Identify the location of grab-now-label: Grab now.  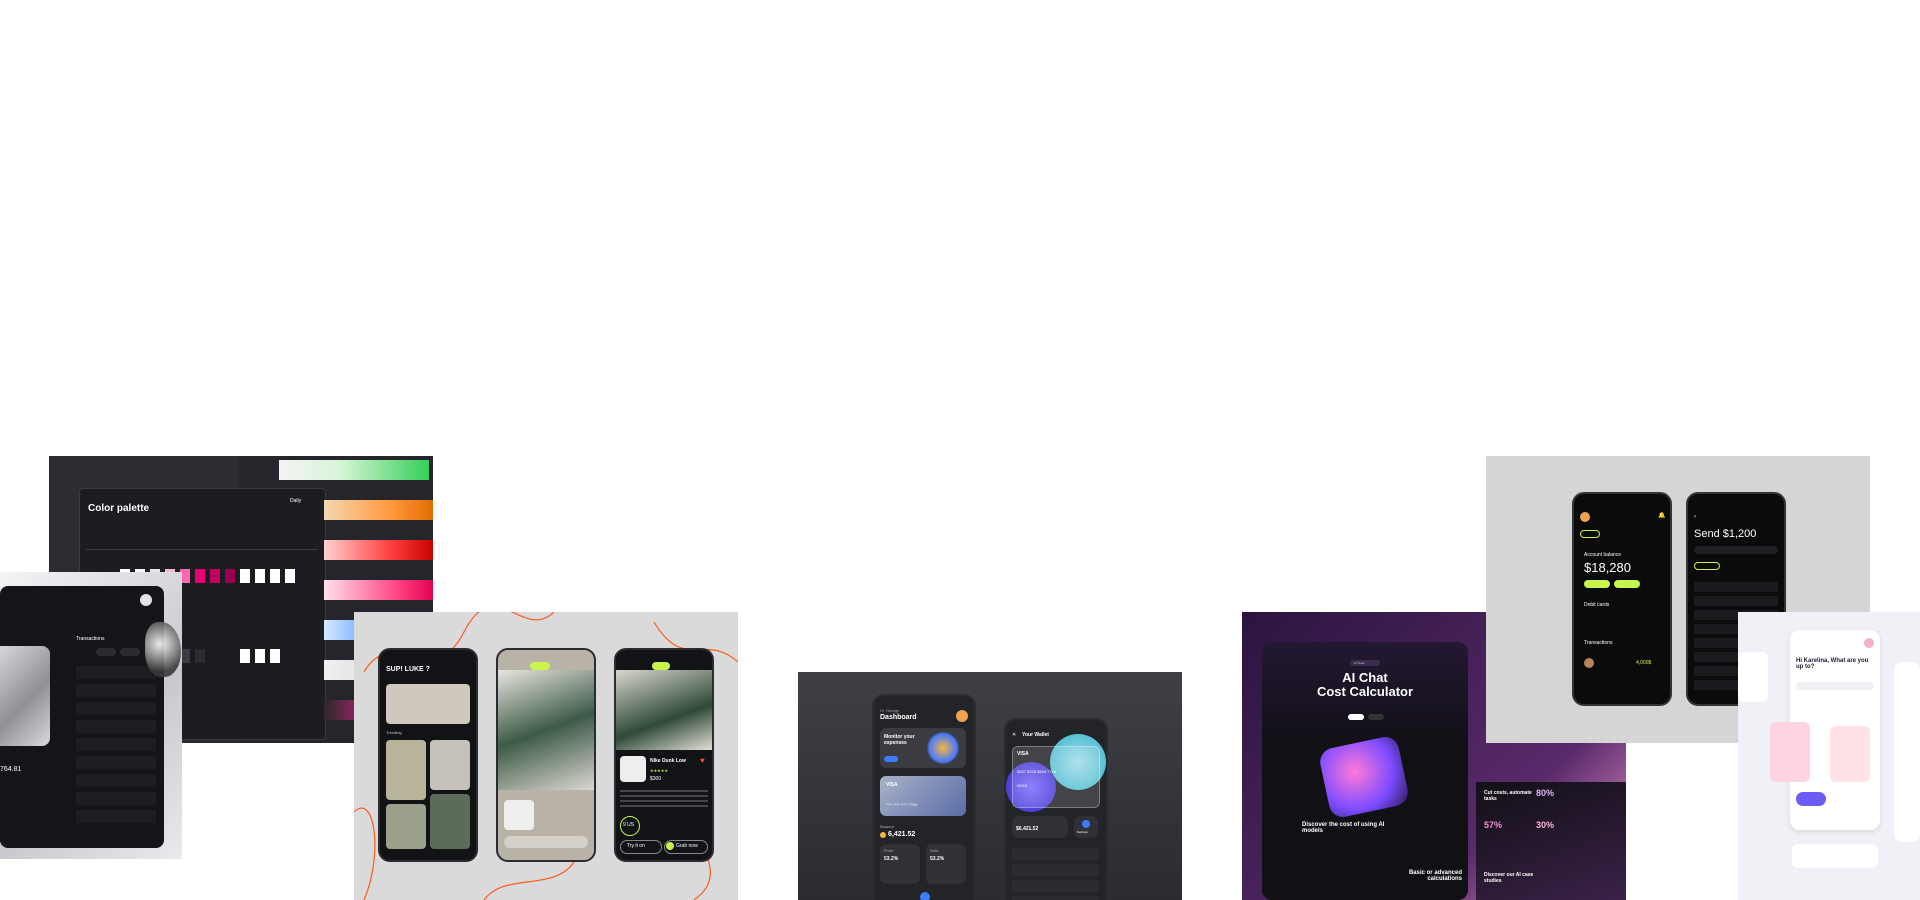
(687, 846).